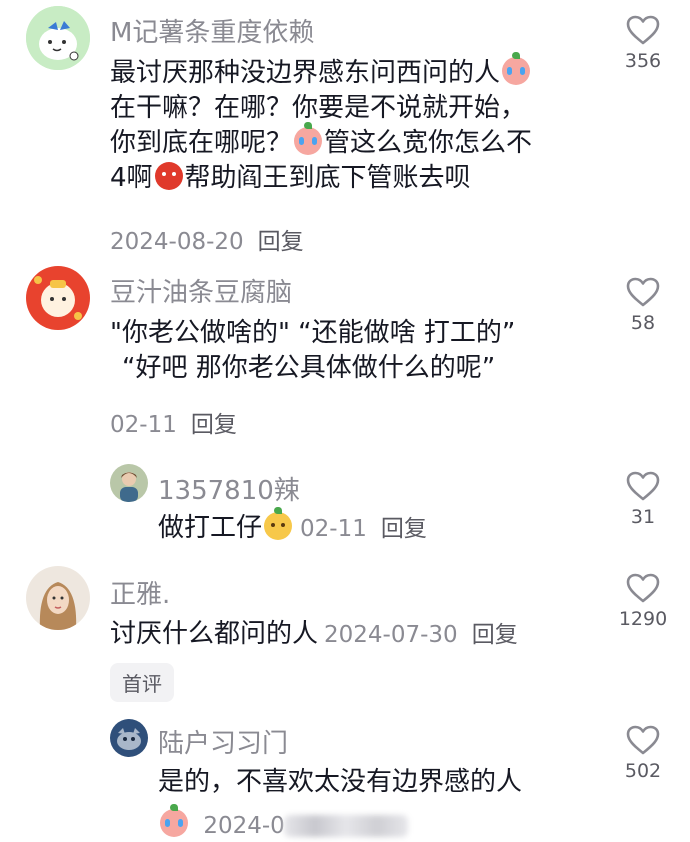 This screenshot has width=690, height=842. I want to click on comment-username: M记薯条重度依赖, so click(212, 30).